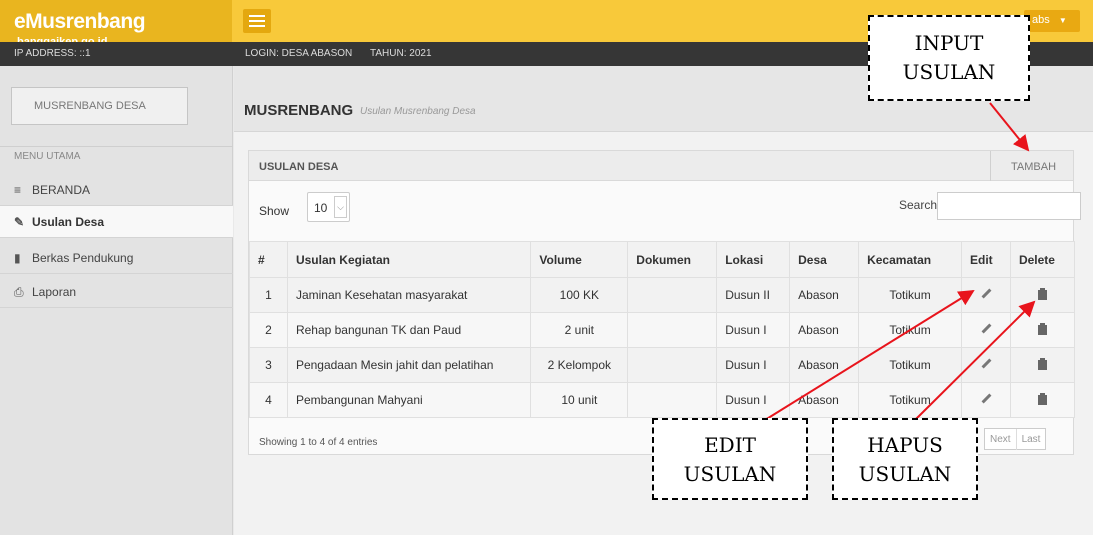  Describe the element at coordinates (753, 259) in the screenshot. I see `column-header: Lokasi` at that location.